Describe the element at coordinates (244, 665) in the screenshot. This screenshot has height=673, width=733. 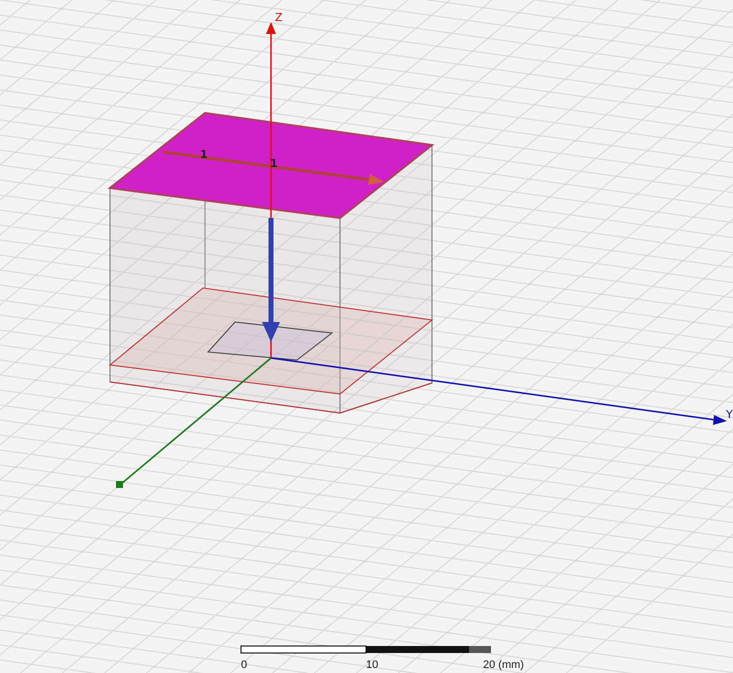
I see `scale-tick-label: 0` at that location.